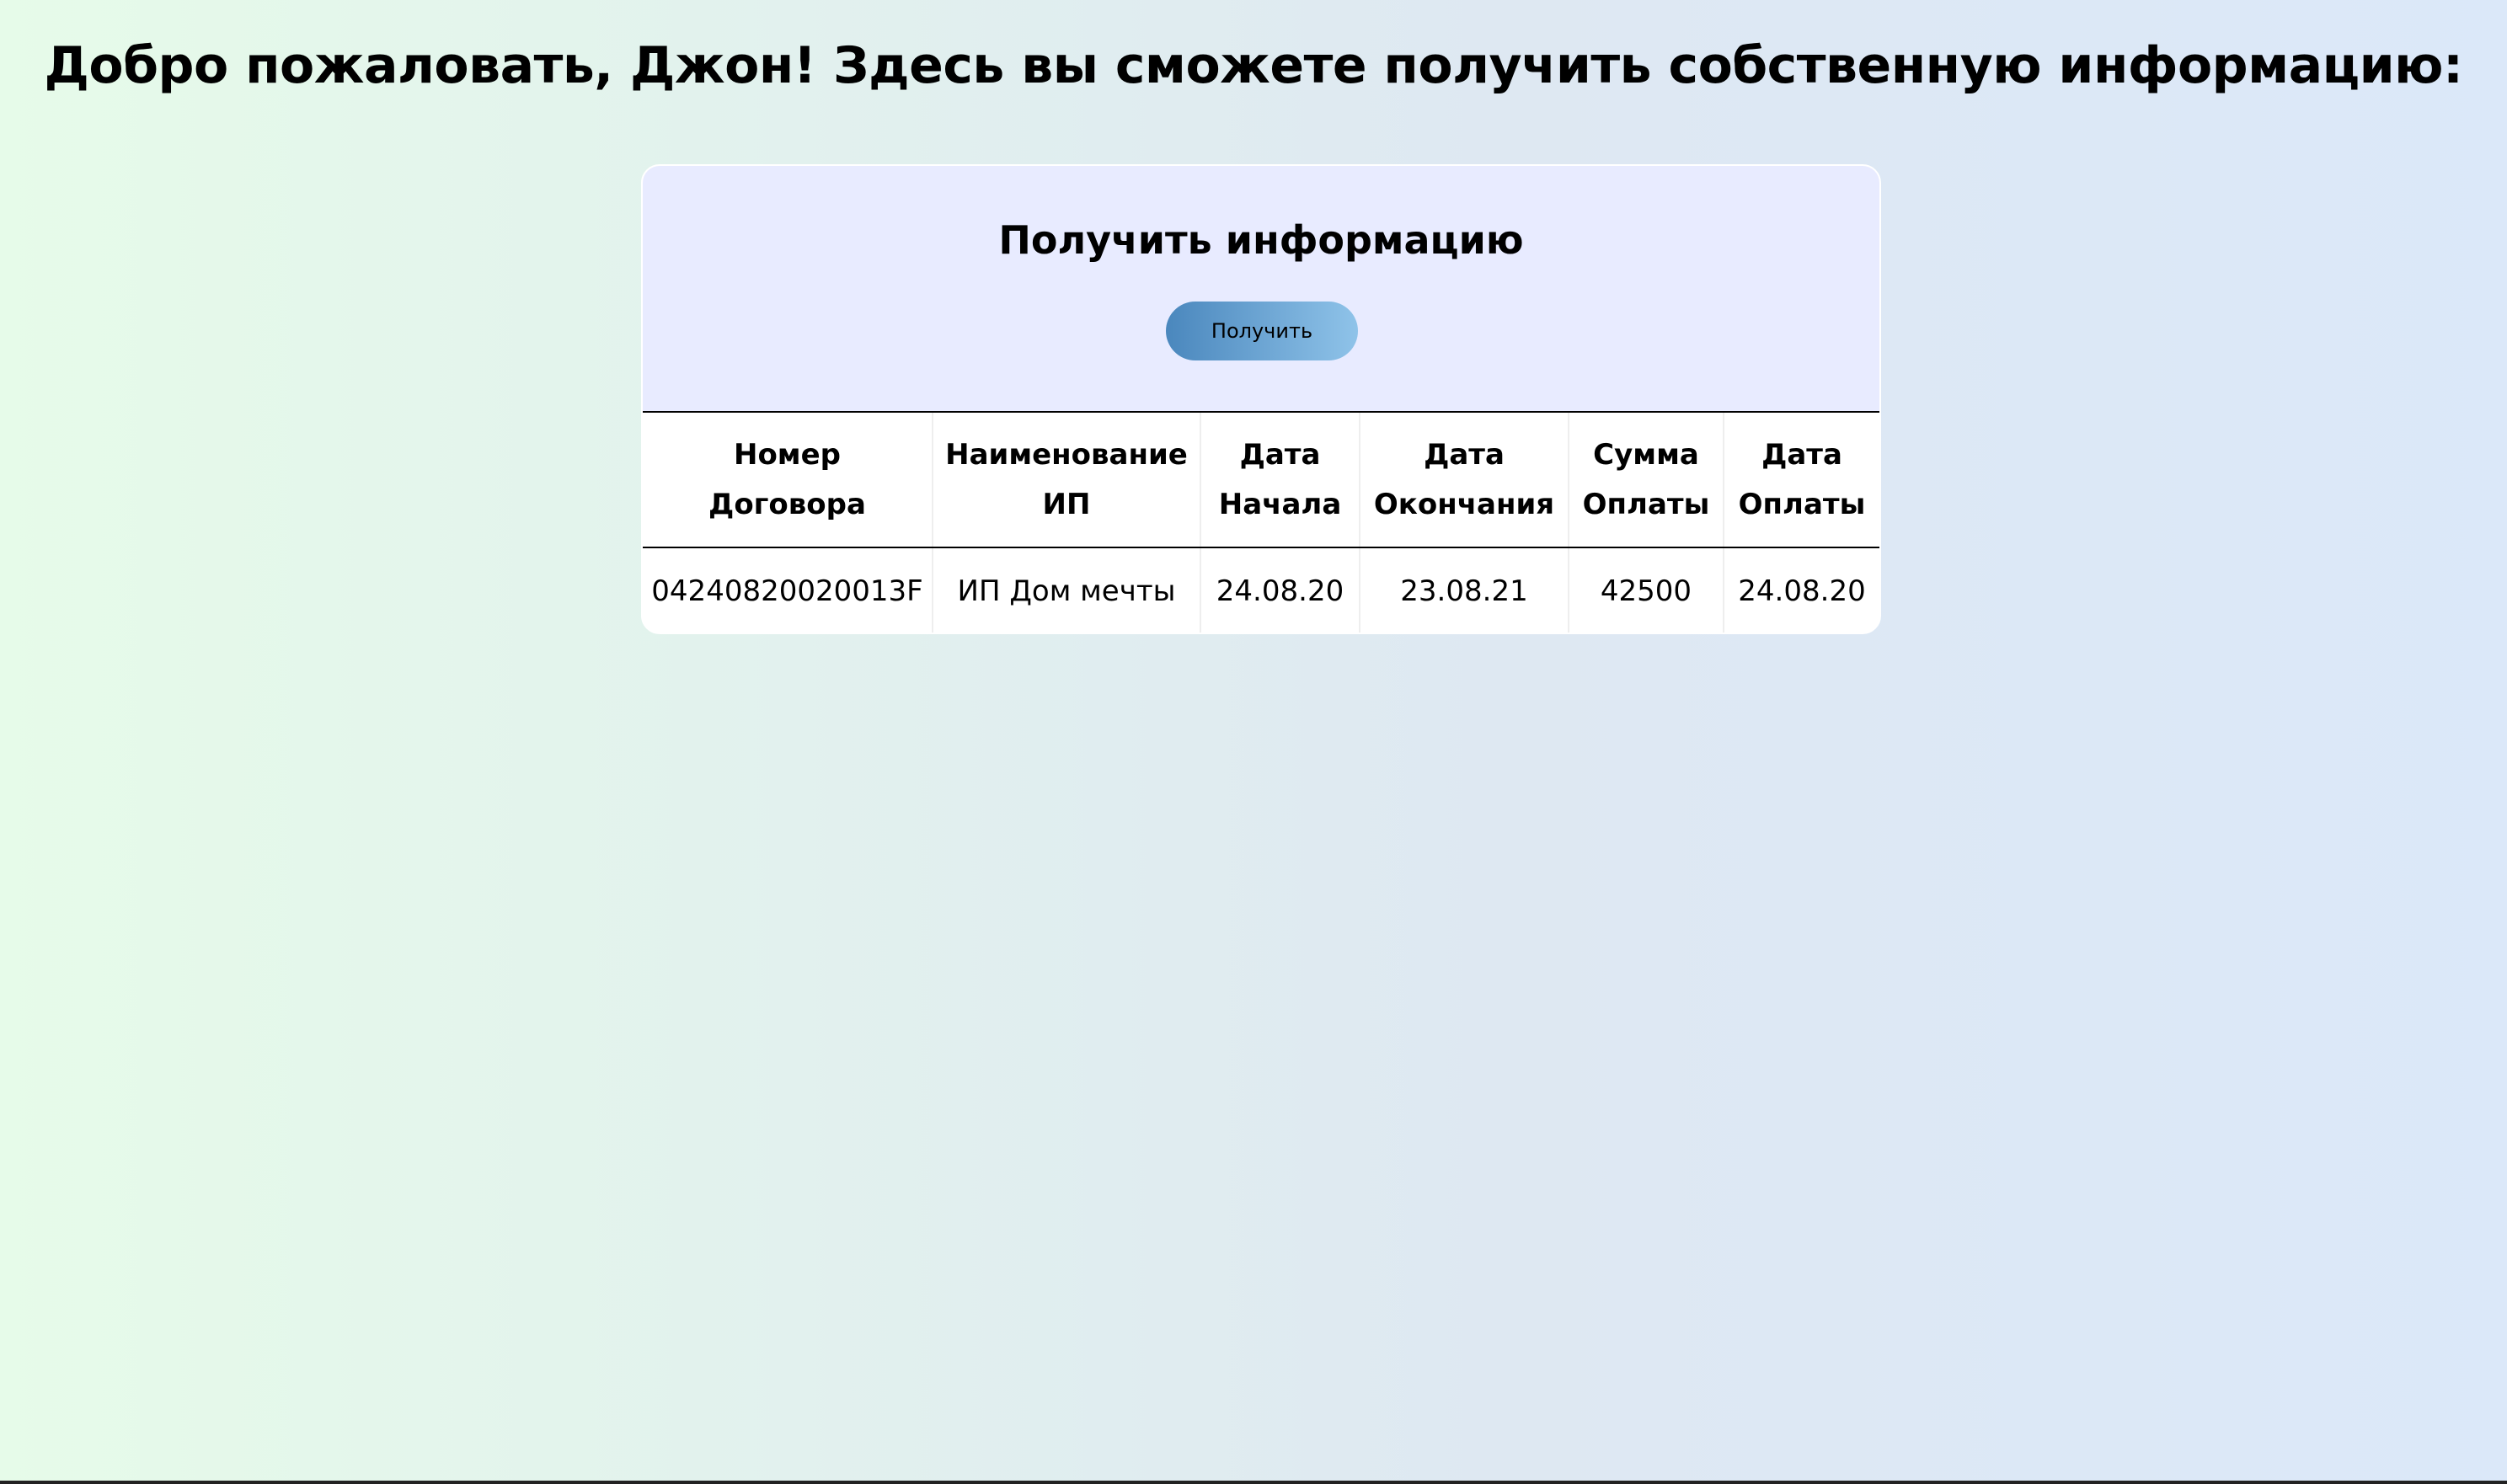 The width and height of the screenshot is (2507, 1484). I want to click on cell-payment-amount: 42500, so click(1646, 590).